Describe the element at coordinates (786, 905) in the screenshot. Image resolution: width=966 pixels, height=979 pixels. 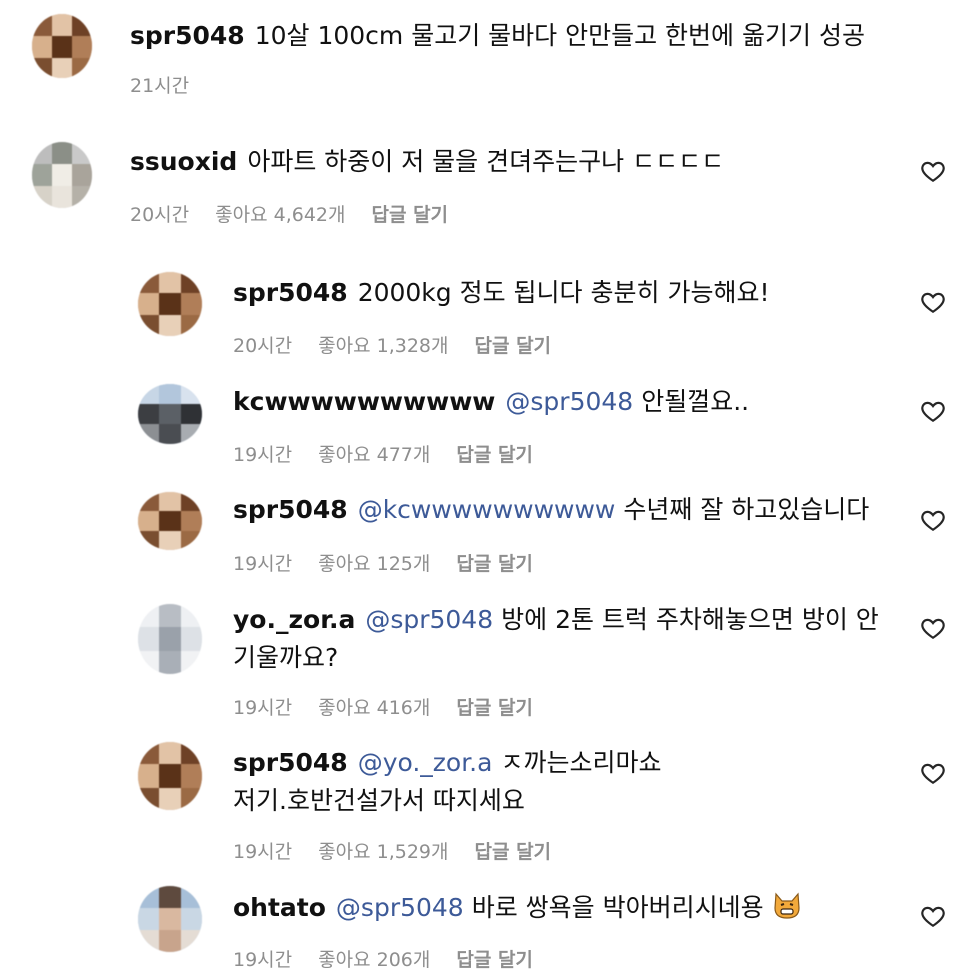
I see `cat-emoji-icon` at that location.